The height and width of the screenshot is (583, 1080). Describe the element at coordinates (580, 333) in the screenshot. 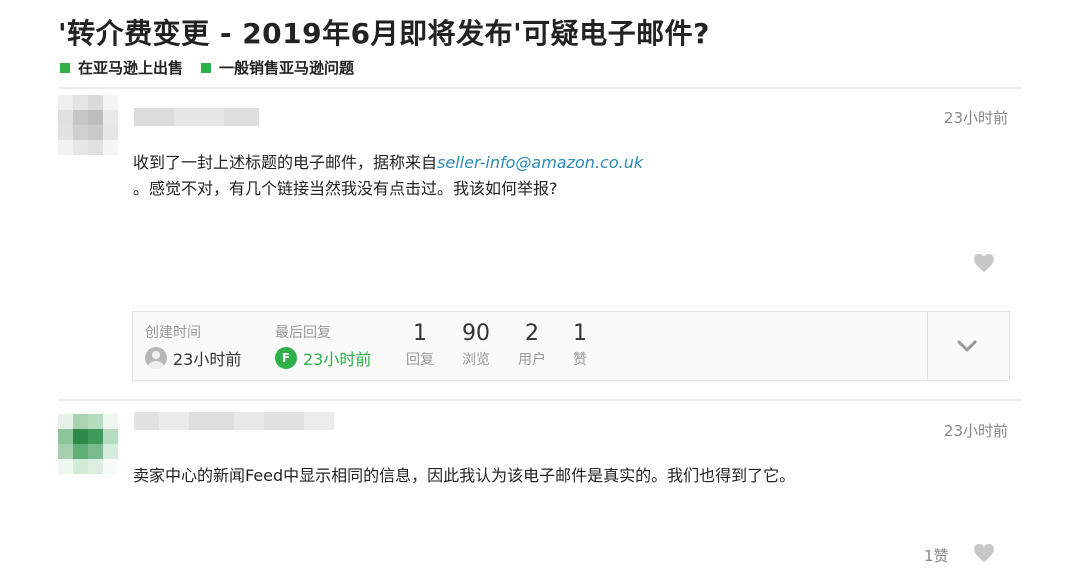

I see `likes-count: 1` at that location.